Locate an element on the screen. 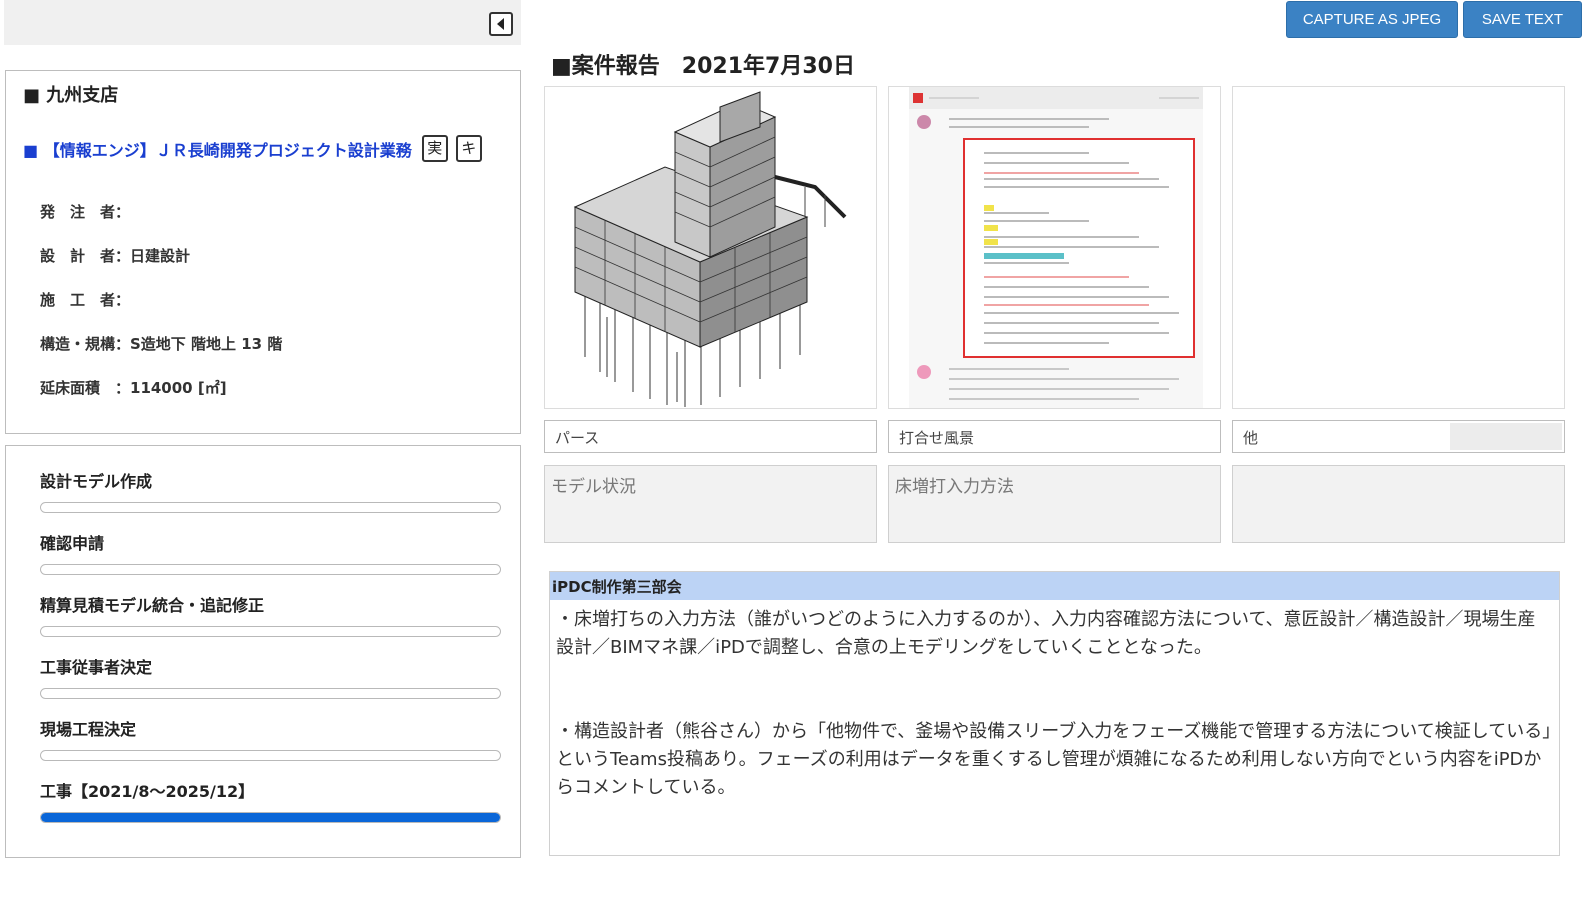  project-tag-button-actual: 実 is located at coordinates (434, 148).